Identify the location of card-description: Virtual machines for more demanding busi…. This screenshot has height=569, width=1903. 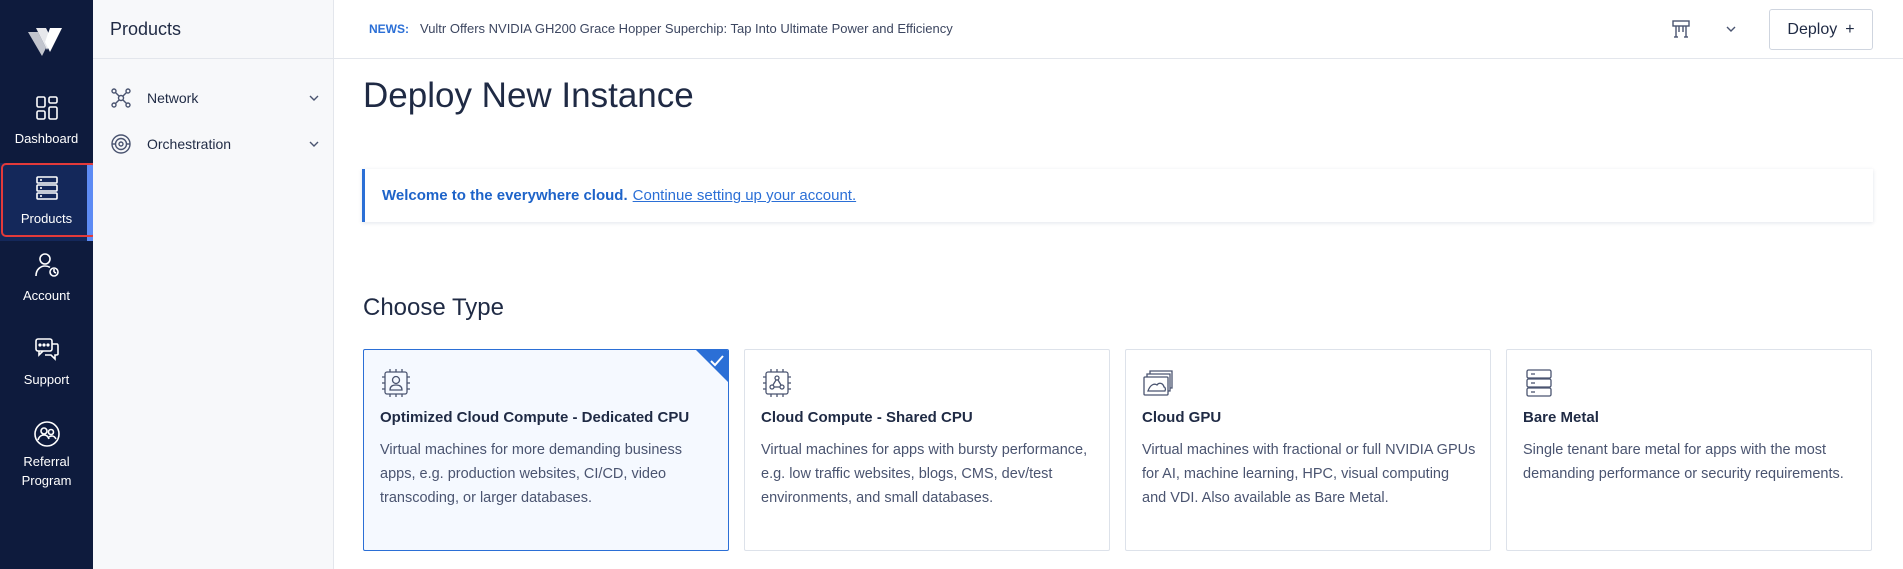
(531, 474).